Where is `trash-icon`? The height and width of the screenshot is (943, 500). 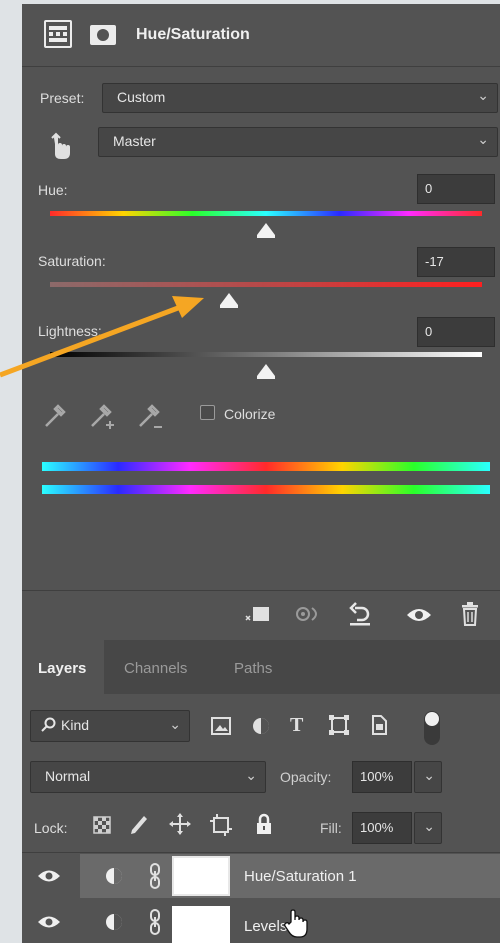 trash-icon is located at coordinates (470, 615).